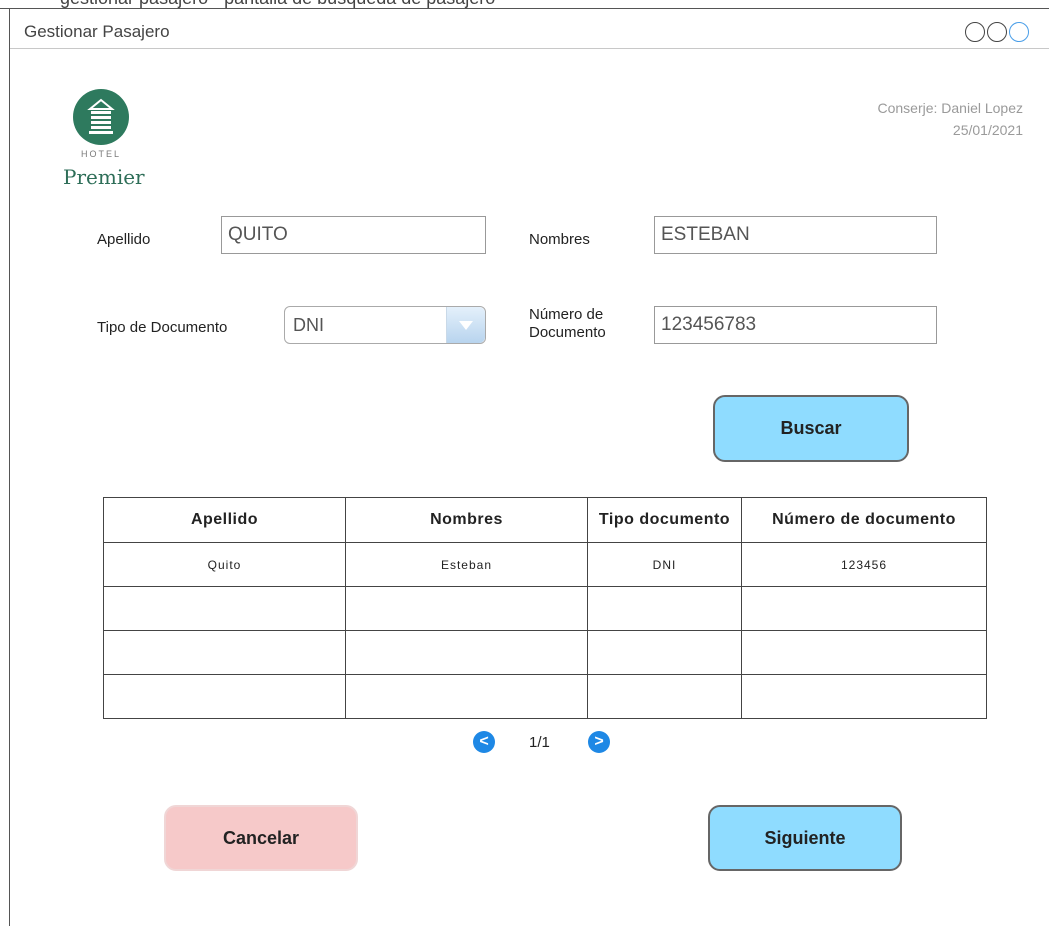 Image resolution: width=1049 pixels, height=926 pixels. What do you see at coordinates (987, 130) in the screenshot?
I see `current-date: 25/01/2021` at bounding box center [987, 130].